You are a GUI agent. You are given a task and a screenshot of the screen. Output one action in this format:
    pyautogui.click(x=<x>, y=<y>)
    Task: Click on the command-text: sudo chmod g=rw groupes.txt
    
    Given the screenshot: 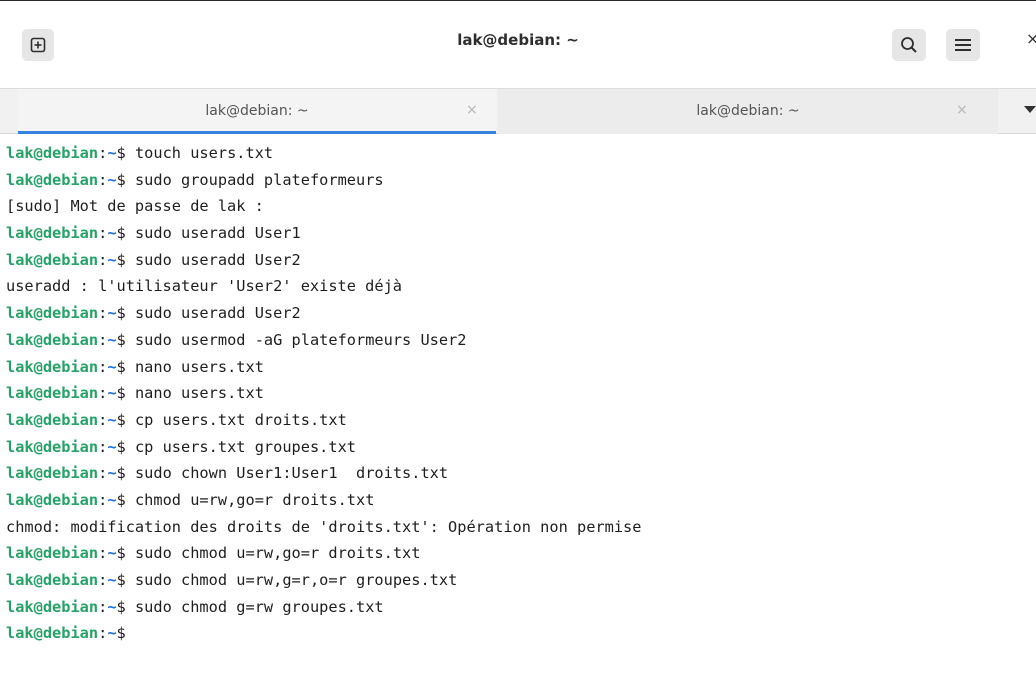 What is the action you would take?
    pyautogui.click(x=259, y=606)
    